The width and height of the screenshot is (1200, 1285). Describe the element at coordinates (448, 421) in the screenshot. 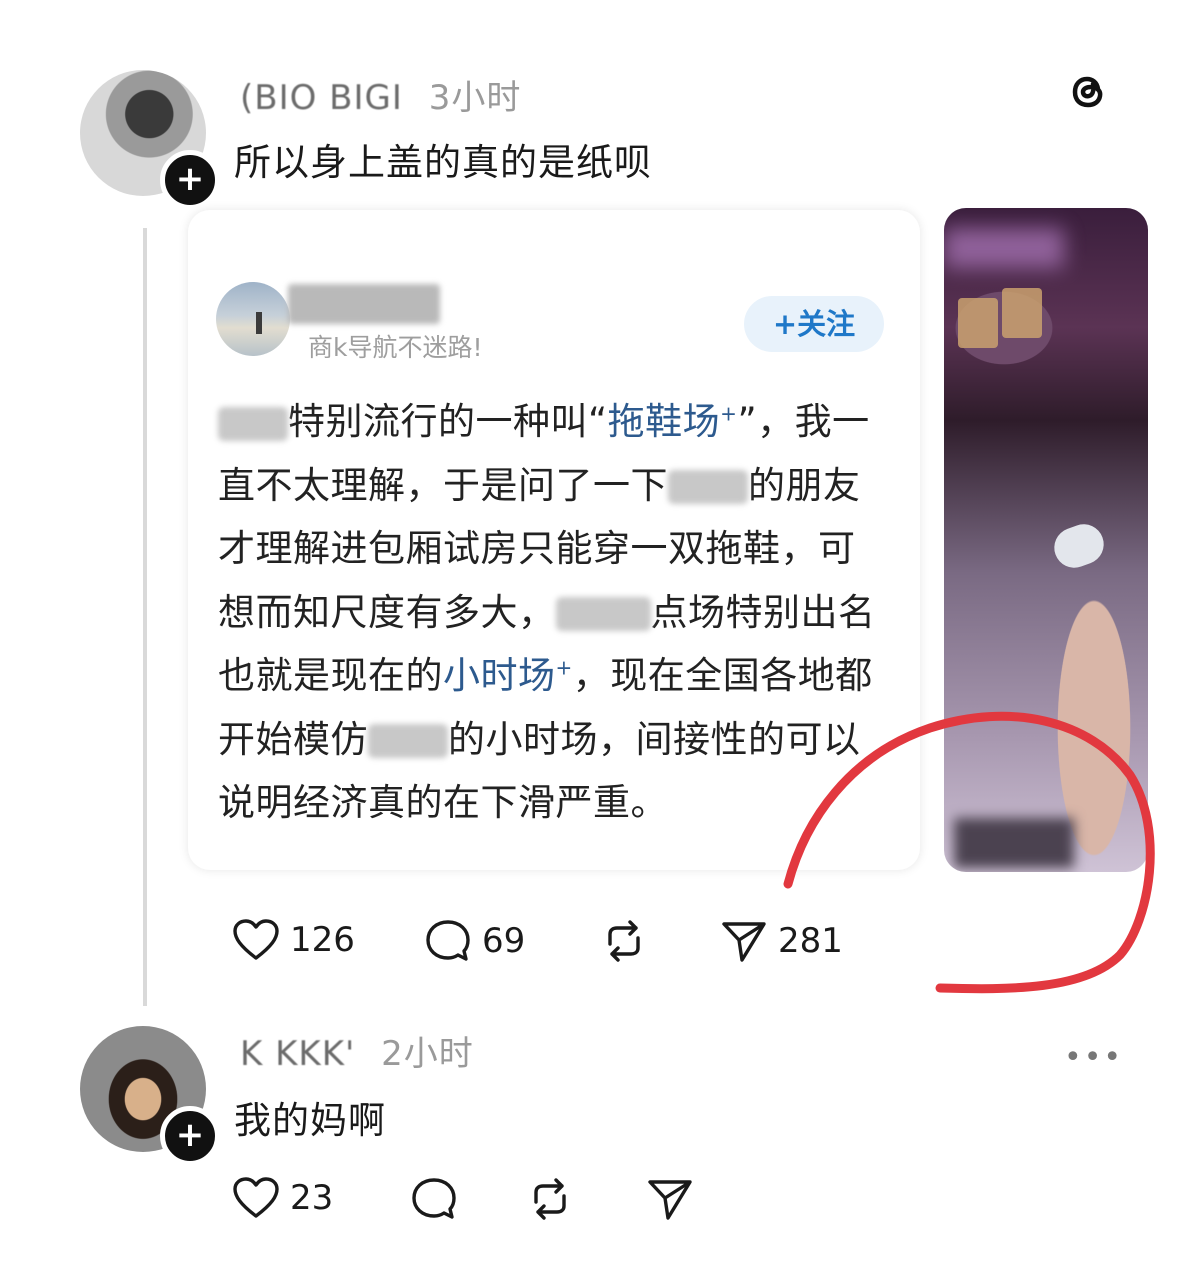

I see `body-text: 特别流行的一种叫“` at that location.